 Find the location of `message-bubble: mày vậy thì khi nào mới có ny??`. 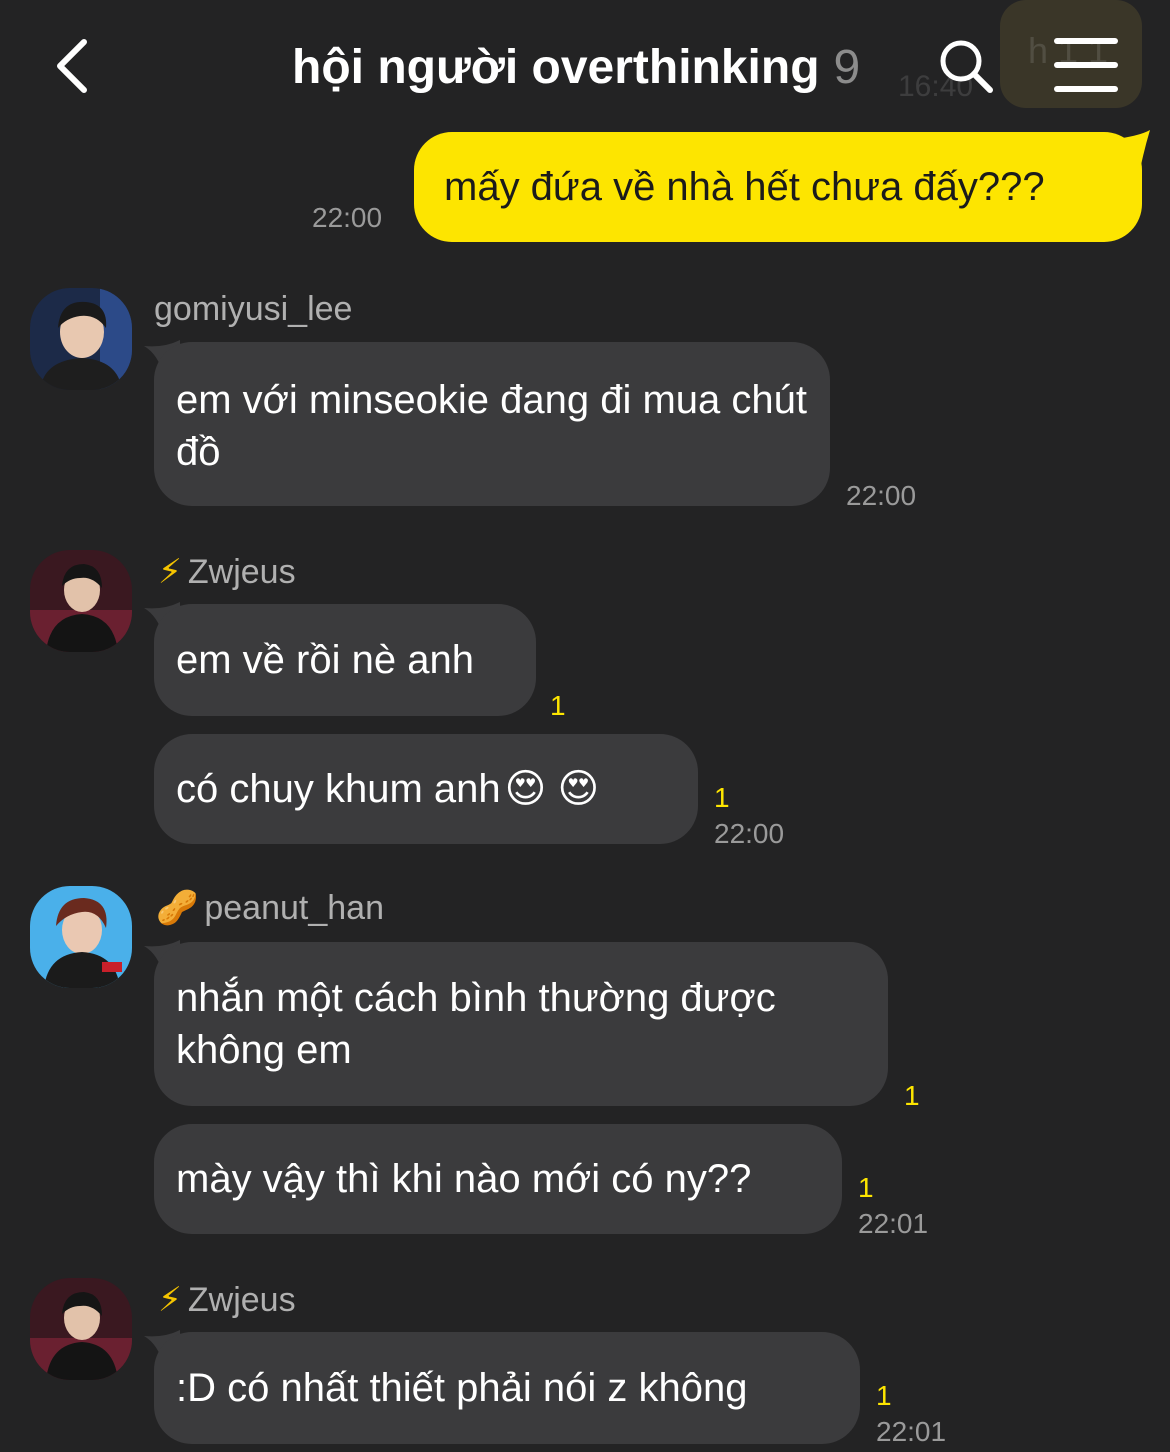

message-bubble: mày vậy thì khi nào mới có ny?? is located at coordinates (498, 1179).